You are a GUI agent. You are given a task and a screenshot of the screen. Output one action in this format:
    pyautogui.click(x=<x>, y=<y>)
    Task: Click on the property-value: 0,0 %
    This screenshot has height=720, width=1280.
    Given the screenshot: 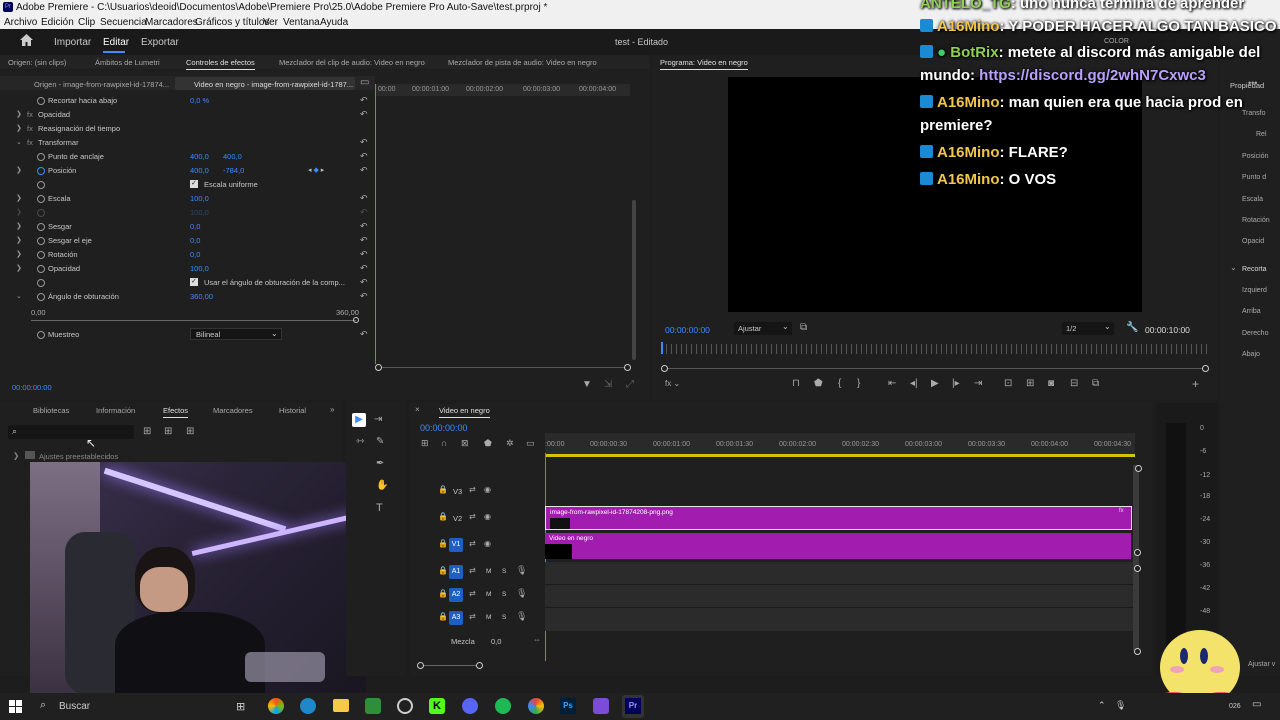 What is the action you would take?
    pyautogui.click(x=199, y=100)
    